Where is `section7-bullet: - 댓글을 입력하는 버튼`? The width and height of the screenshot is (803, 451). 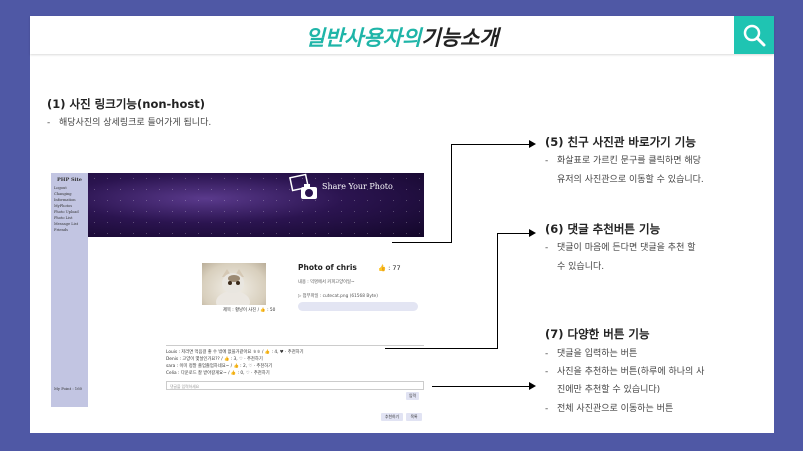
section7-bullet: - 댓글을 입력하는 버튼 is located at coordinates (591, 354).